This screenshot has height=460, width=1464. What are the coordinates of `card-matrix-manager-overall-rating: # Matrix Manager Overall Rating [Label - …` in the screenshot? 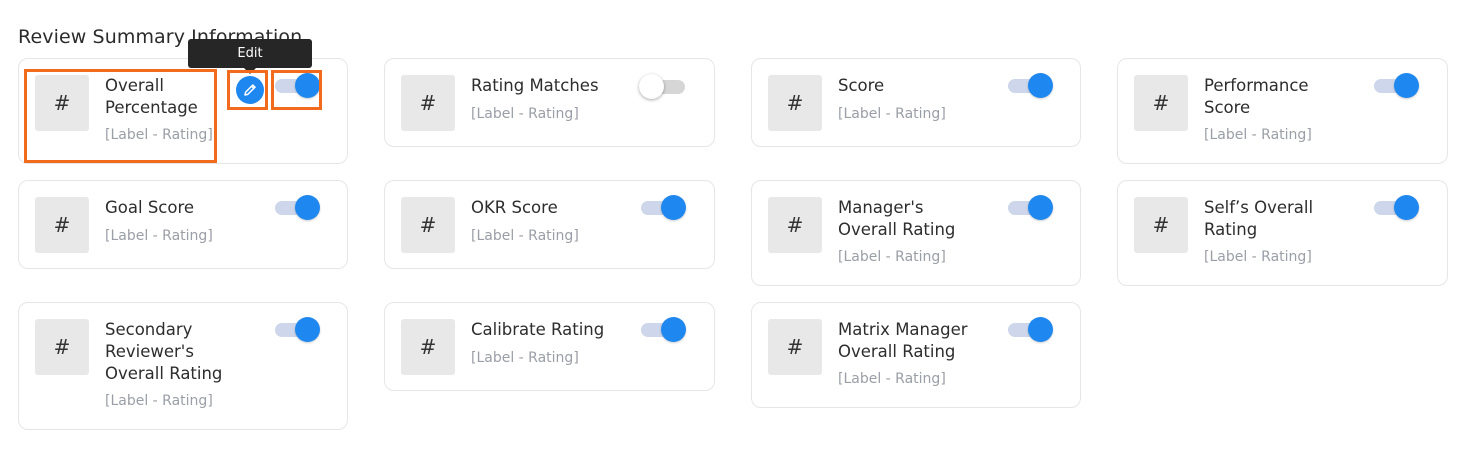 It's located at (916, 355).